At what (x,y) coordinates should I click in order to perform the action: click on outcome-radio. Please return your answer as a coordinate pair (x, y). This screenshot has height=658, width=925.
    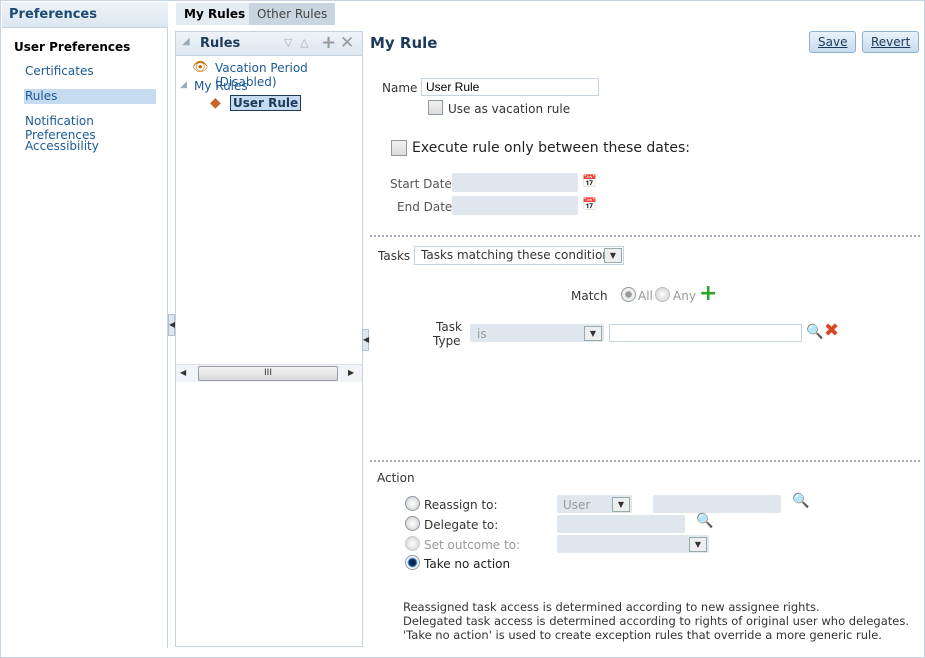
    Looking at the image, I should click on (412, 543).